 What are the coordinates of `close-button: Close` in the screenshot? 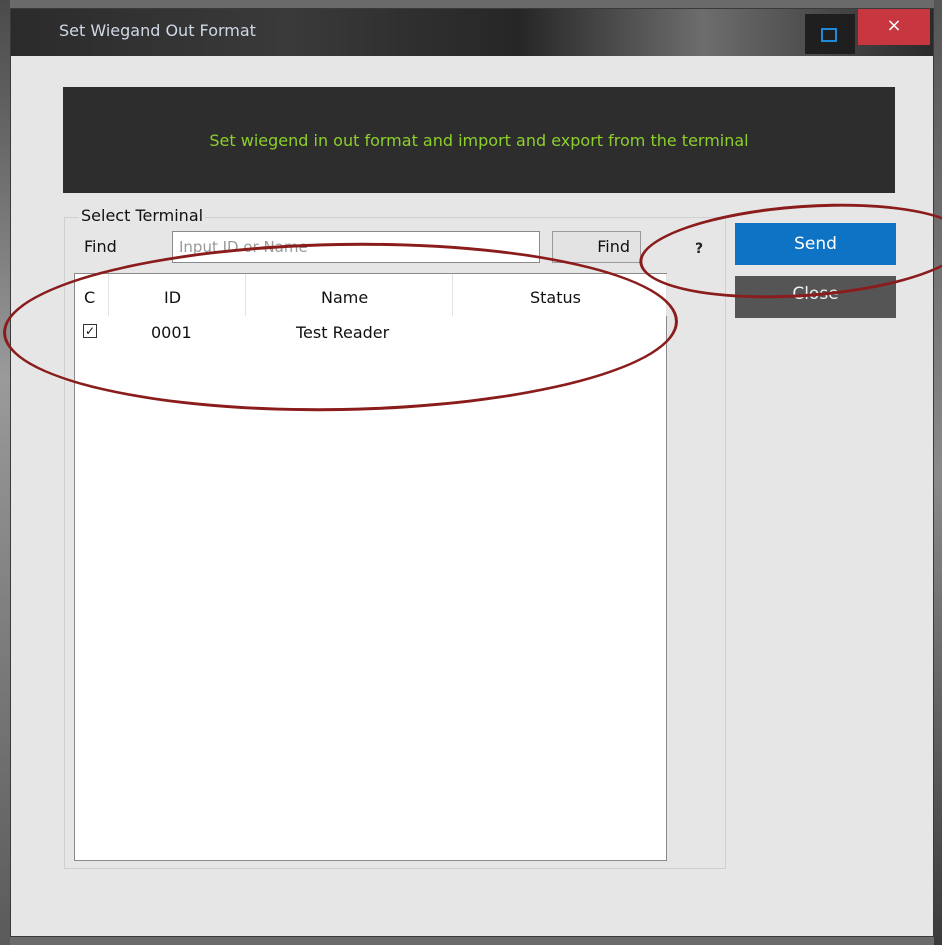 It's located at (815, 297).